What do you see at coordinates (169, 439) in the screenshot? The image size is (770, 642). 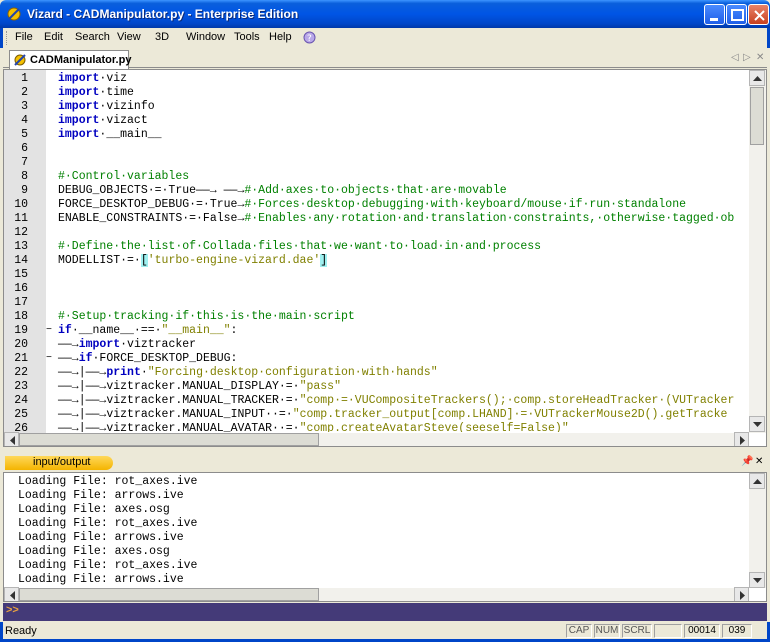 I see `hscroll-thumb` at bounding box center [169, 439].